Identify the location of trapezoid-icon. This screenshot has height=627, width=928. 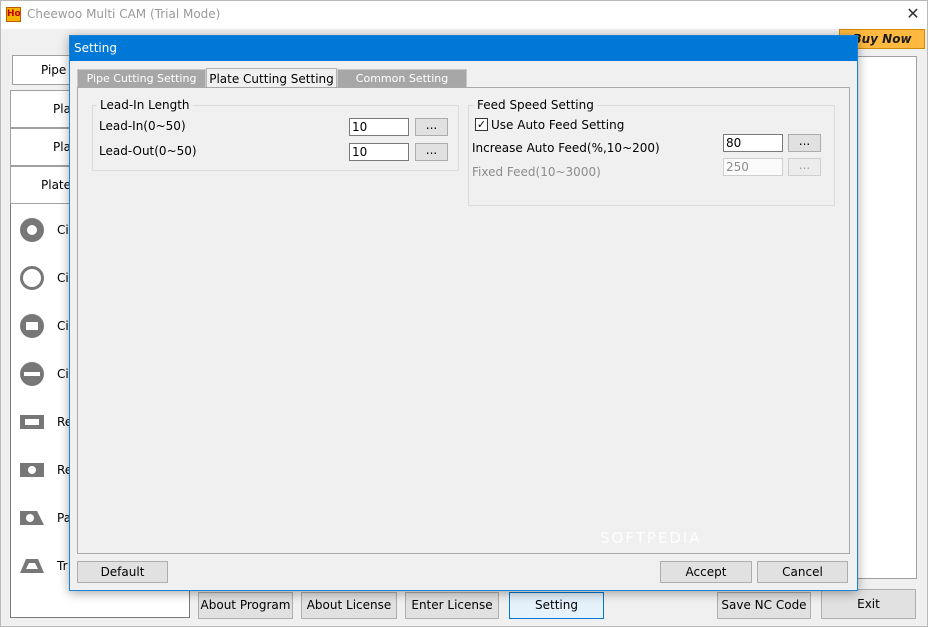
(32, 566).